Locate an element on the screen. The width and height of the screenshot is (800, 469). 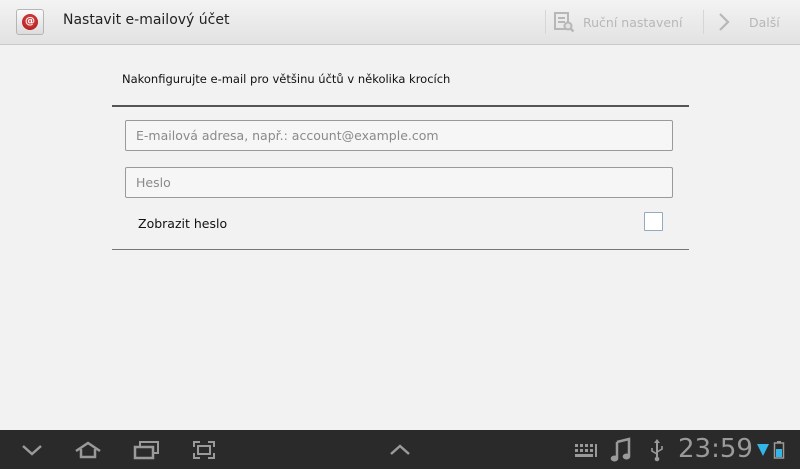
password-field is located at coordinates (399, 182).